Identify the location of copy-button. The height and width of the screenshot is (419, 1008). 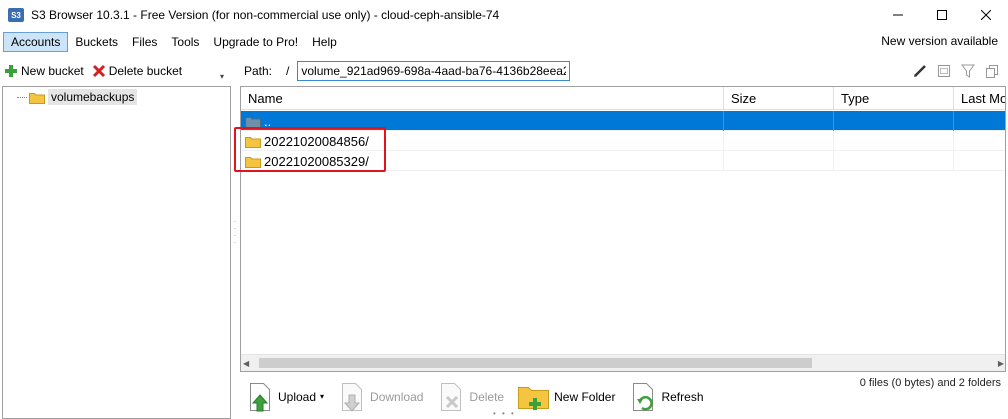
(992, 71).